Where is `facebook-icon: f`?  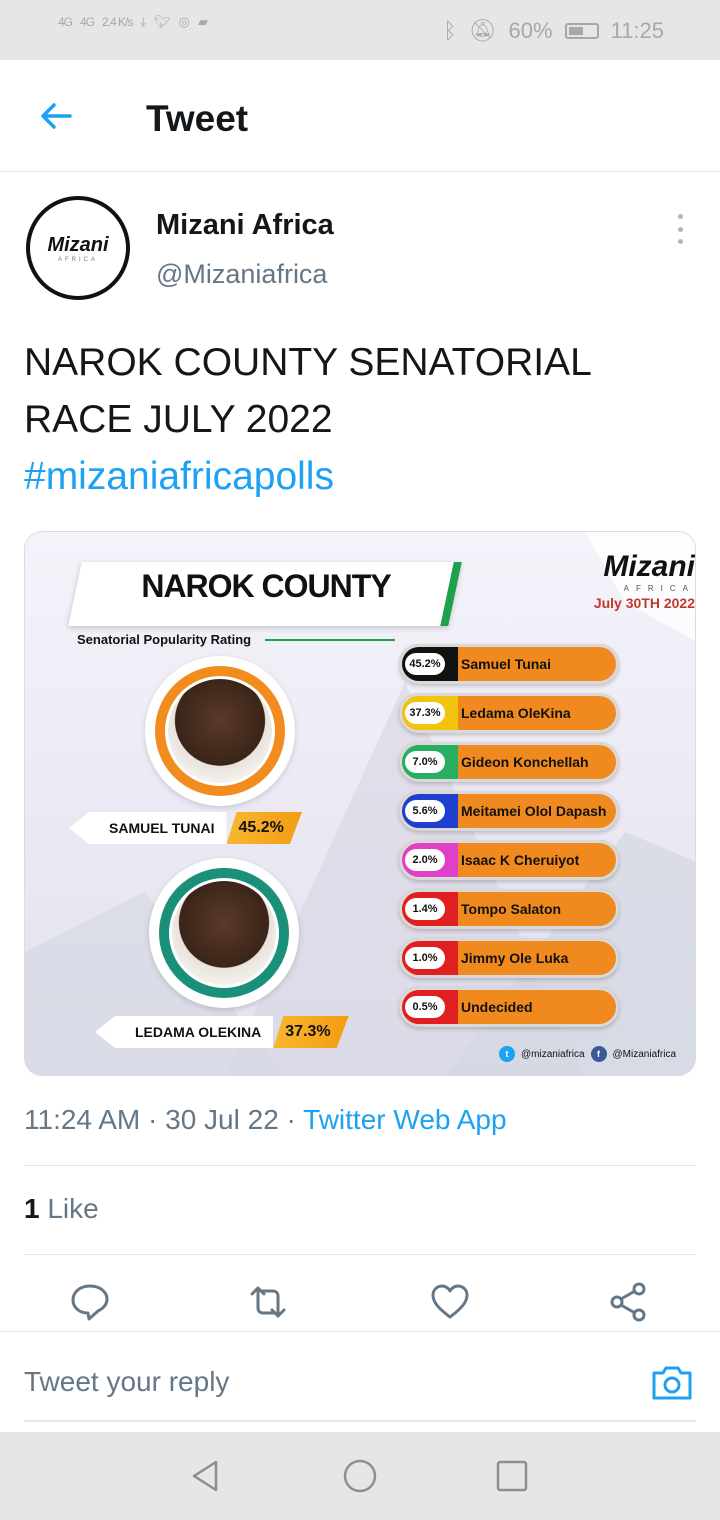
facebook-icon: f is located at coordinates (598, 1054).